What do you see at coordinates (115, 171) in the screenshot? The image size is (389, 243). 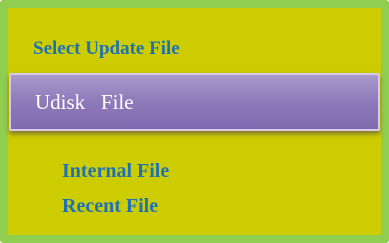 I see `menu-item-internal-file: Internal File` at bounding box center [115, 171].